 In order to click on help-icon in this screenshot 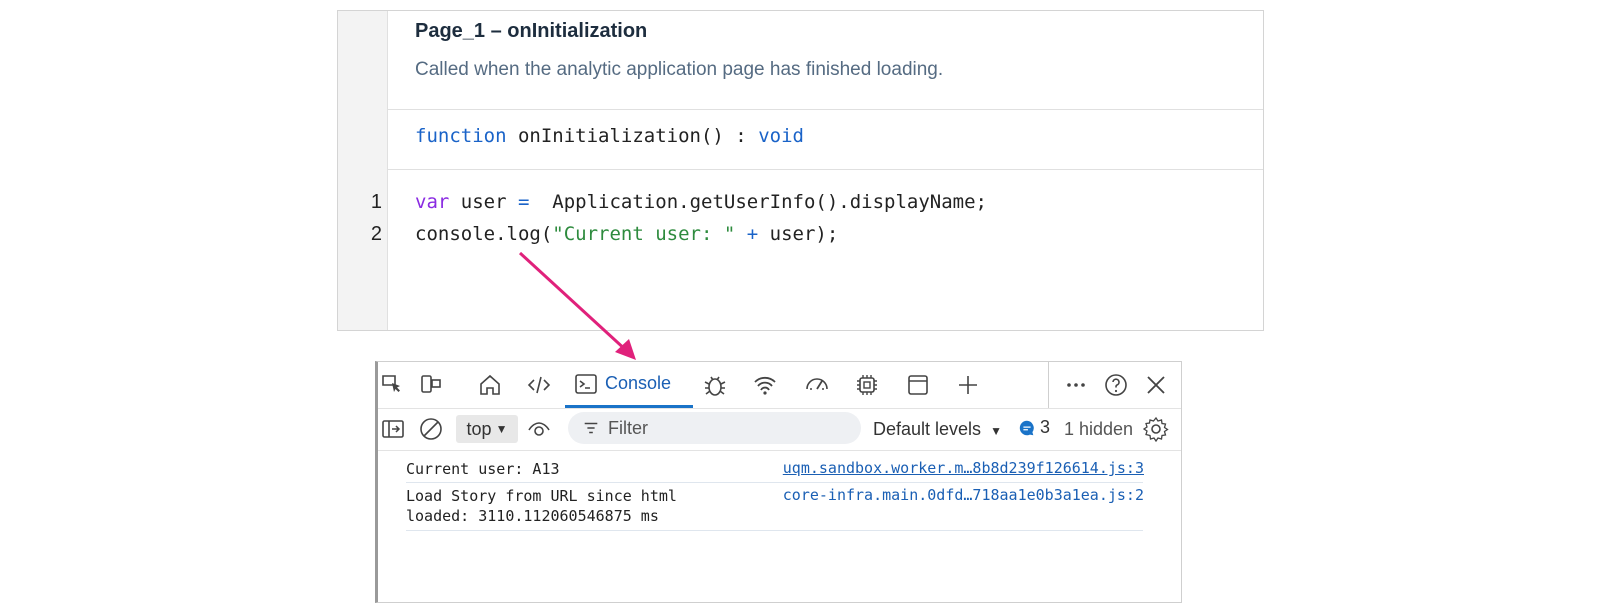, I will do `click(1116, 385)`.